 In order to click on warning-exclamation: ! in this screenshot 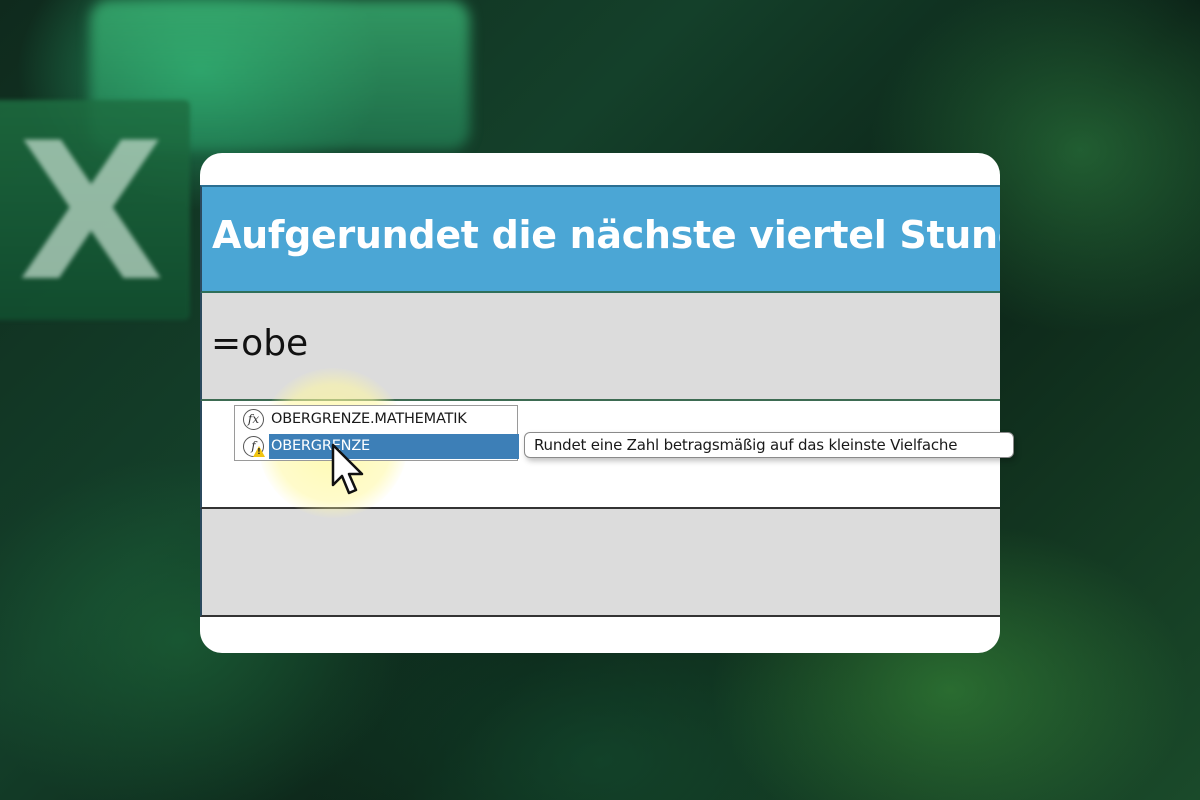, I will do `click(259, 451)`.